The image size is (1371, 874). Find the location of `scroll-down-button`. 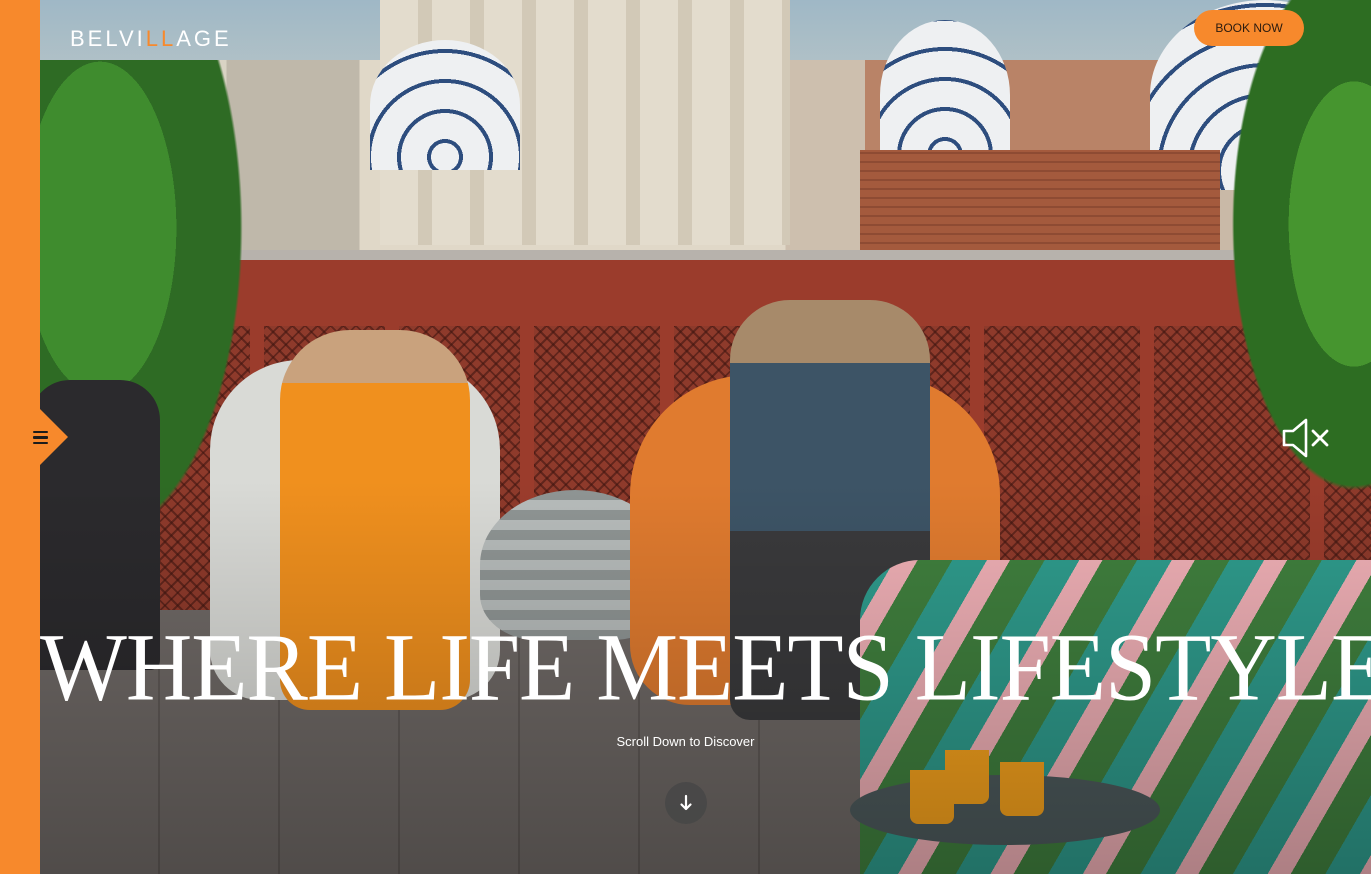

scroll-down-button is located at coordinates (686, 803).